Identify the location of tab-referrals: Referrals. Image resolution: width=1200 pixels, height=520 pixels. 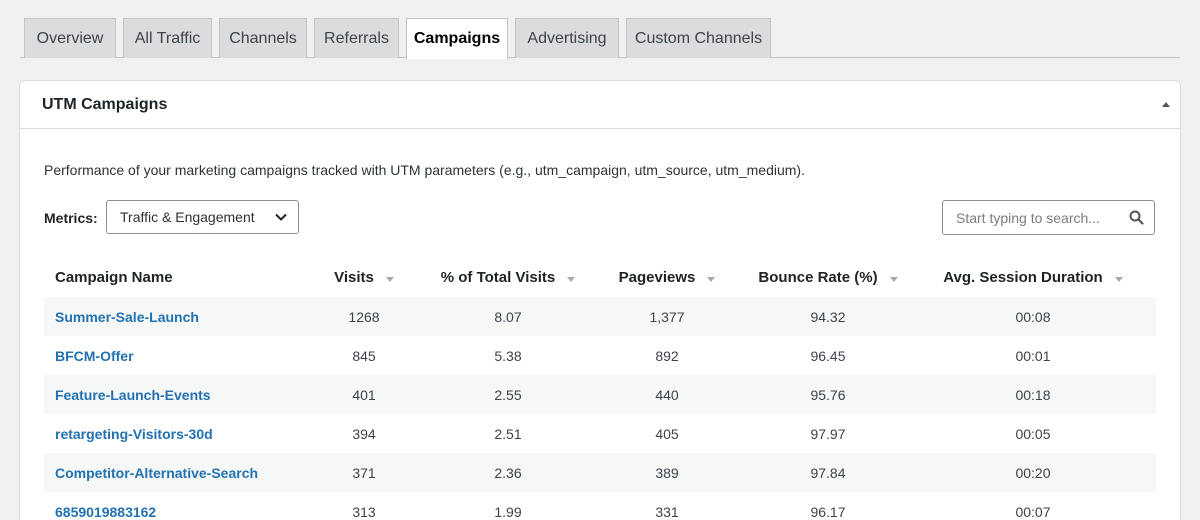
(356, 38).